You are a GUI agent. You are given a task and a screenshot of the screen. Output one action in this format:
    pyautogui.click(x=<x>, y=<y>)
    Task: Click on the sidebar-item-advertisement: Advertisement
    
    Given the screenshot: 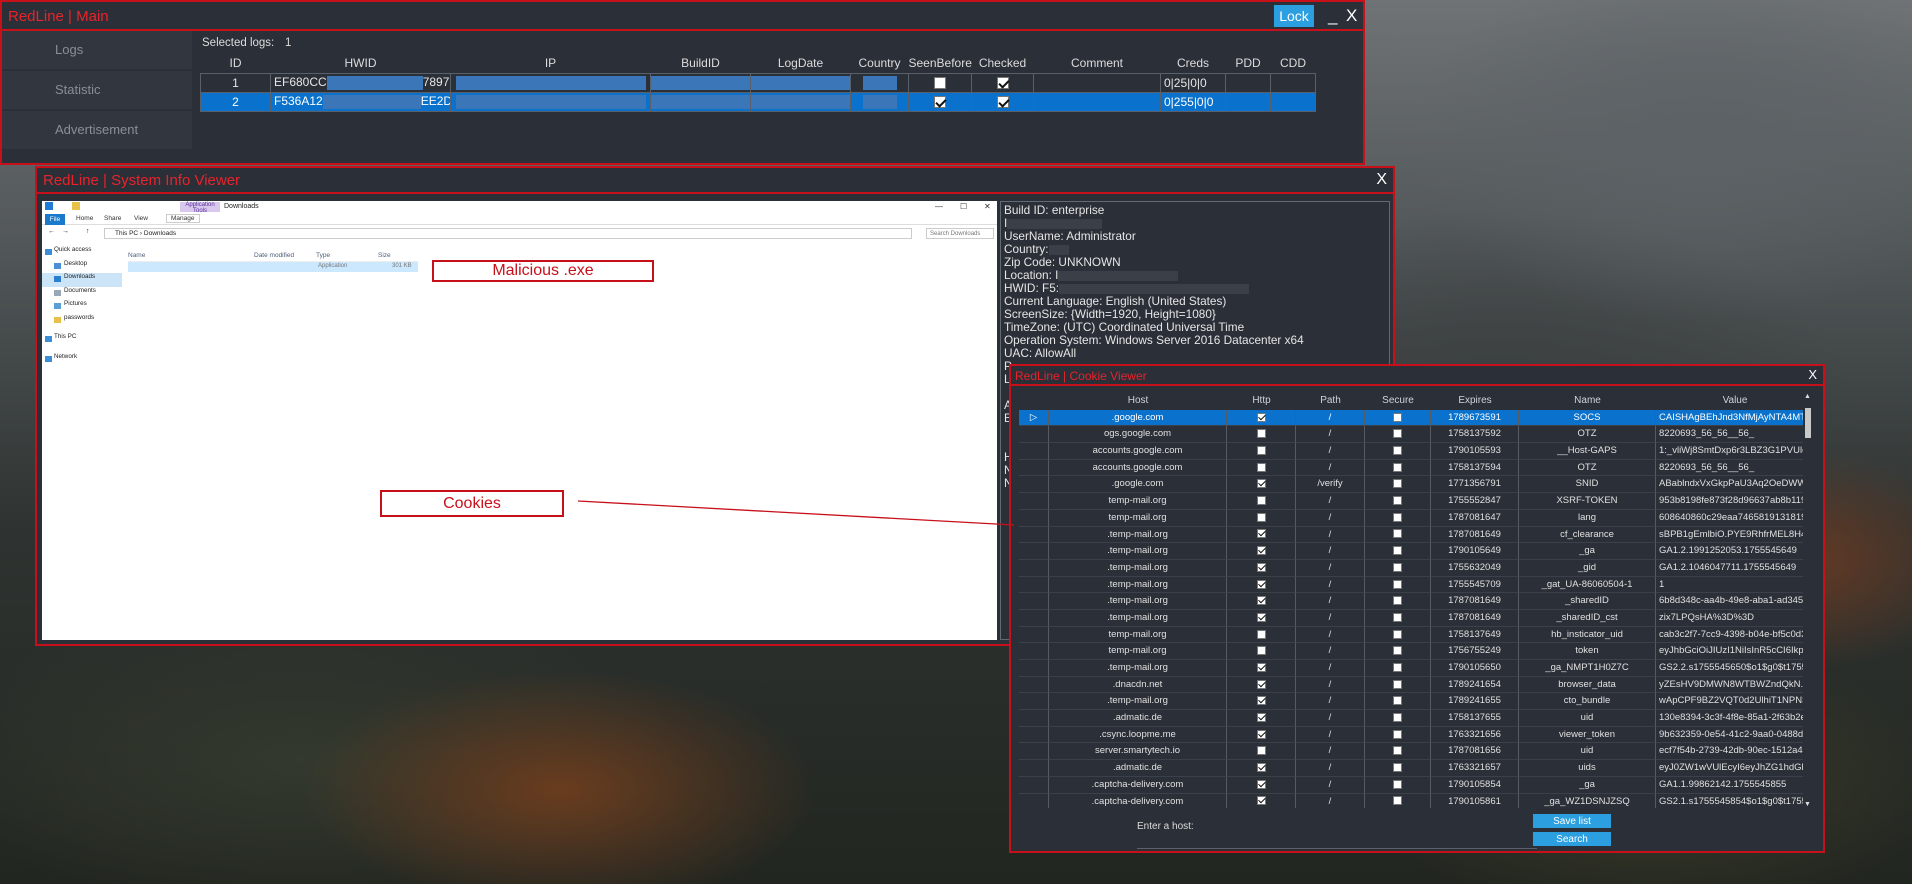 What is the action you would take?
    pyautogui.click(x=97, y=130)
    